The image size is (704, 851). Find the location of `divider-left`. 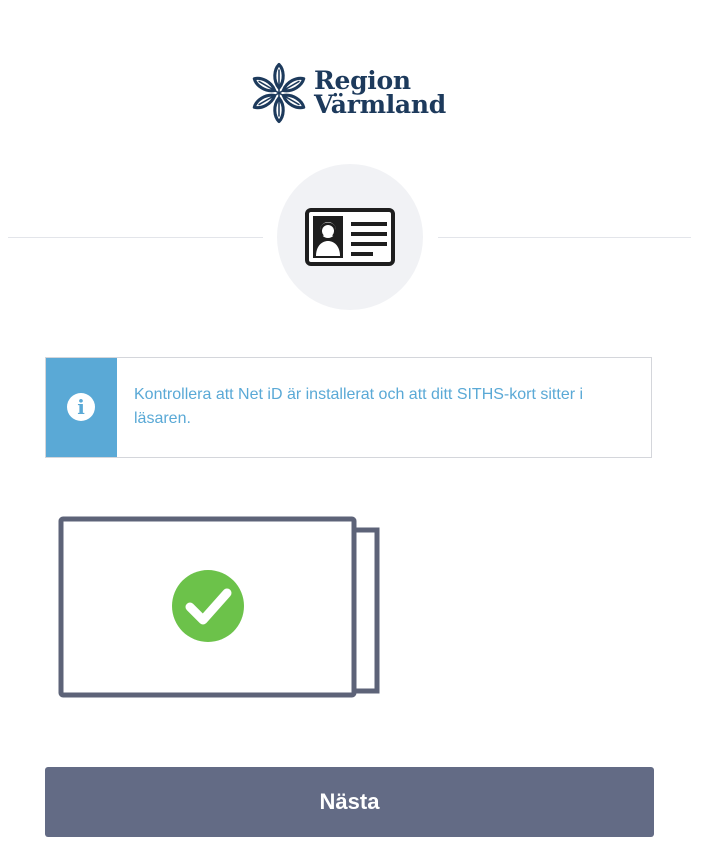

divider-left is located at coordinates (135, 237).